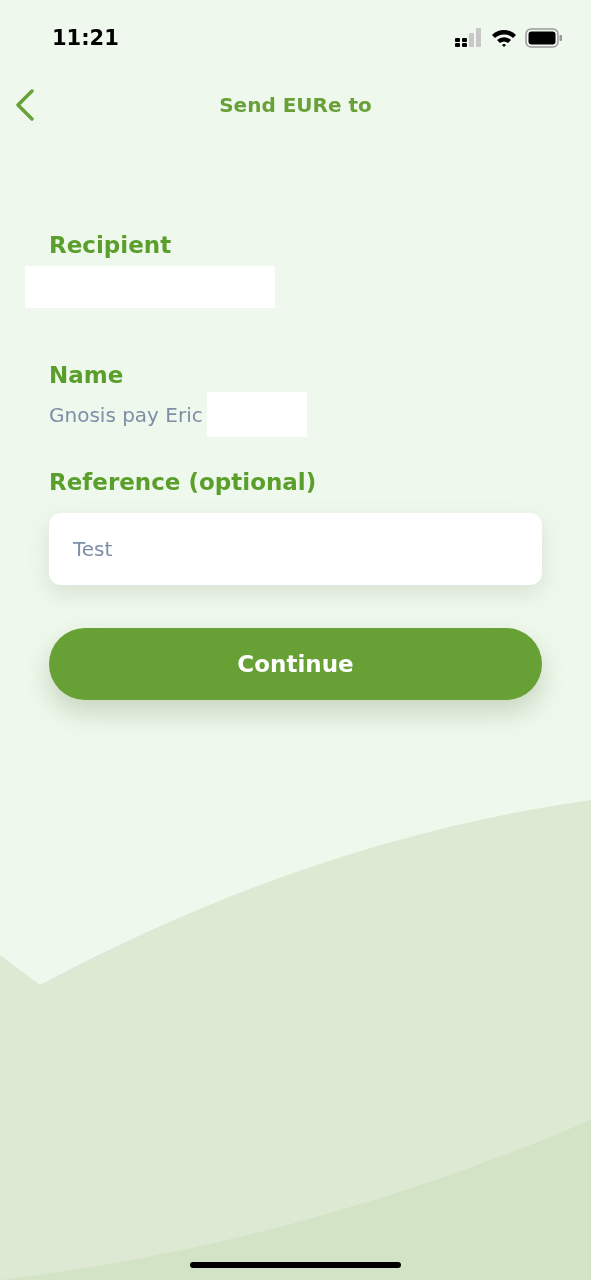 The image size is (591, 1280). Describe the element at coordinates (469, 38) in the screenshot. I see `signal-icon` at that location.